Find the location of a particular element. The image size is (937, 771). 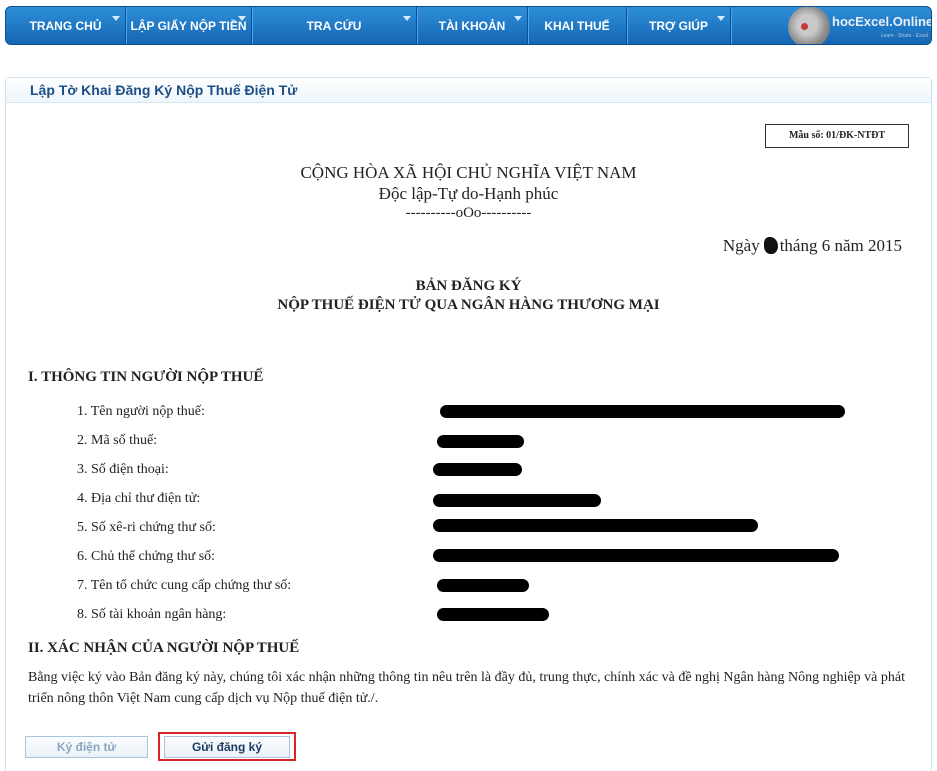

nav-item-home: TRANG CHỦ is located at coordinates (66, 25).